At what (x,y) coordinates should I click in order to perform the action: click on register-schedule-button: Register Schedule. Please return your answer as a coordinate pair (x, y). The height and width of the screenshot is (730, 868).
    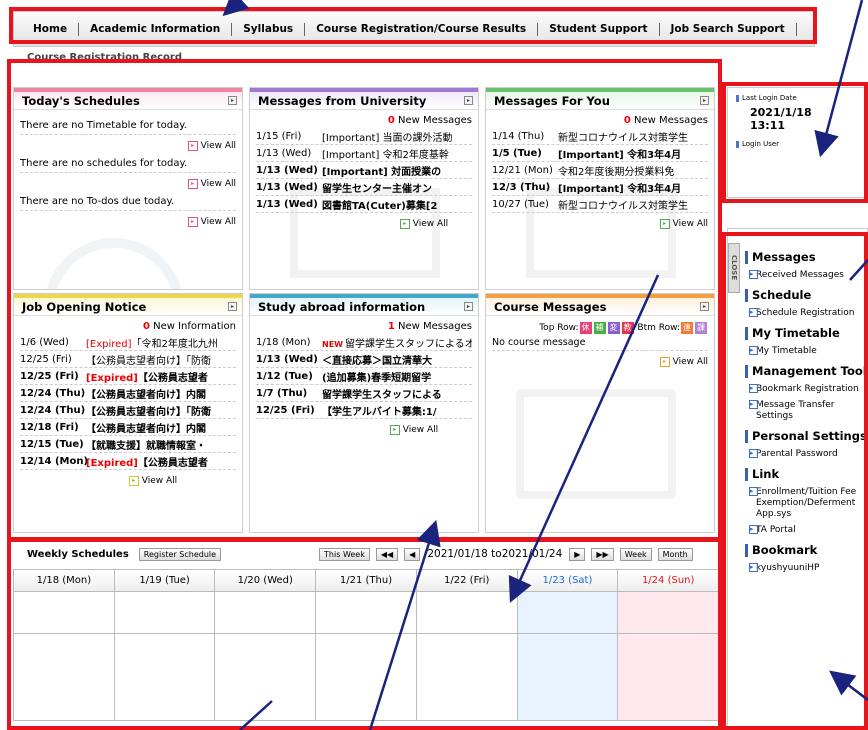
    Looking at the image, I should click on (180, 554).